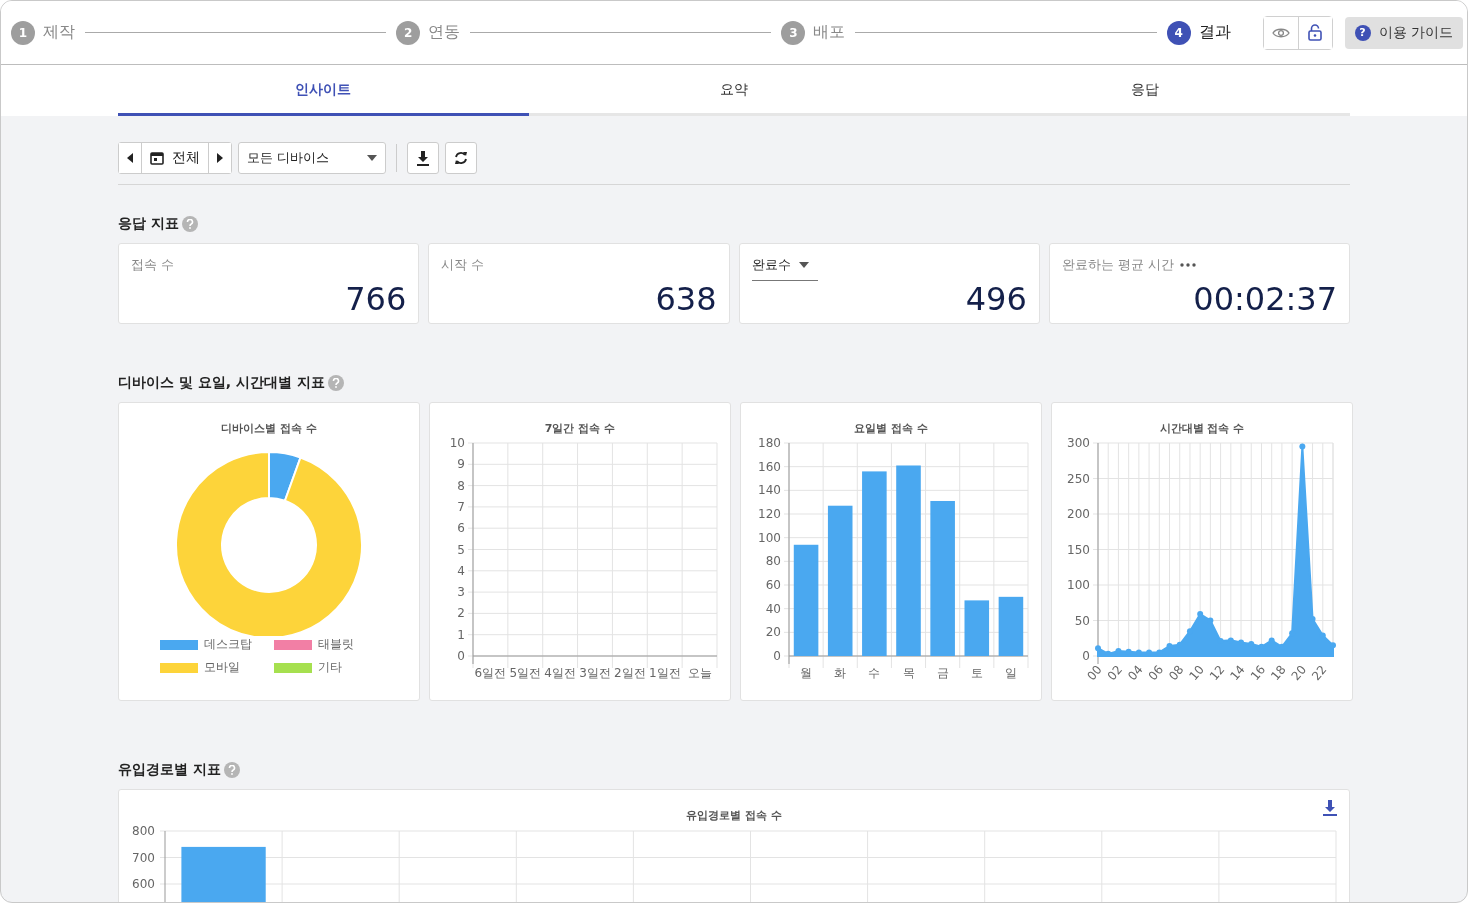 This screenshot has width=1468, height=903. I want to click on tab: 요약, so click(734, 90).